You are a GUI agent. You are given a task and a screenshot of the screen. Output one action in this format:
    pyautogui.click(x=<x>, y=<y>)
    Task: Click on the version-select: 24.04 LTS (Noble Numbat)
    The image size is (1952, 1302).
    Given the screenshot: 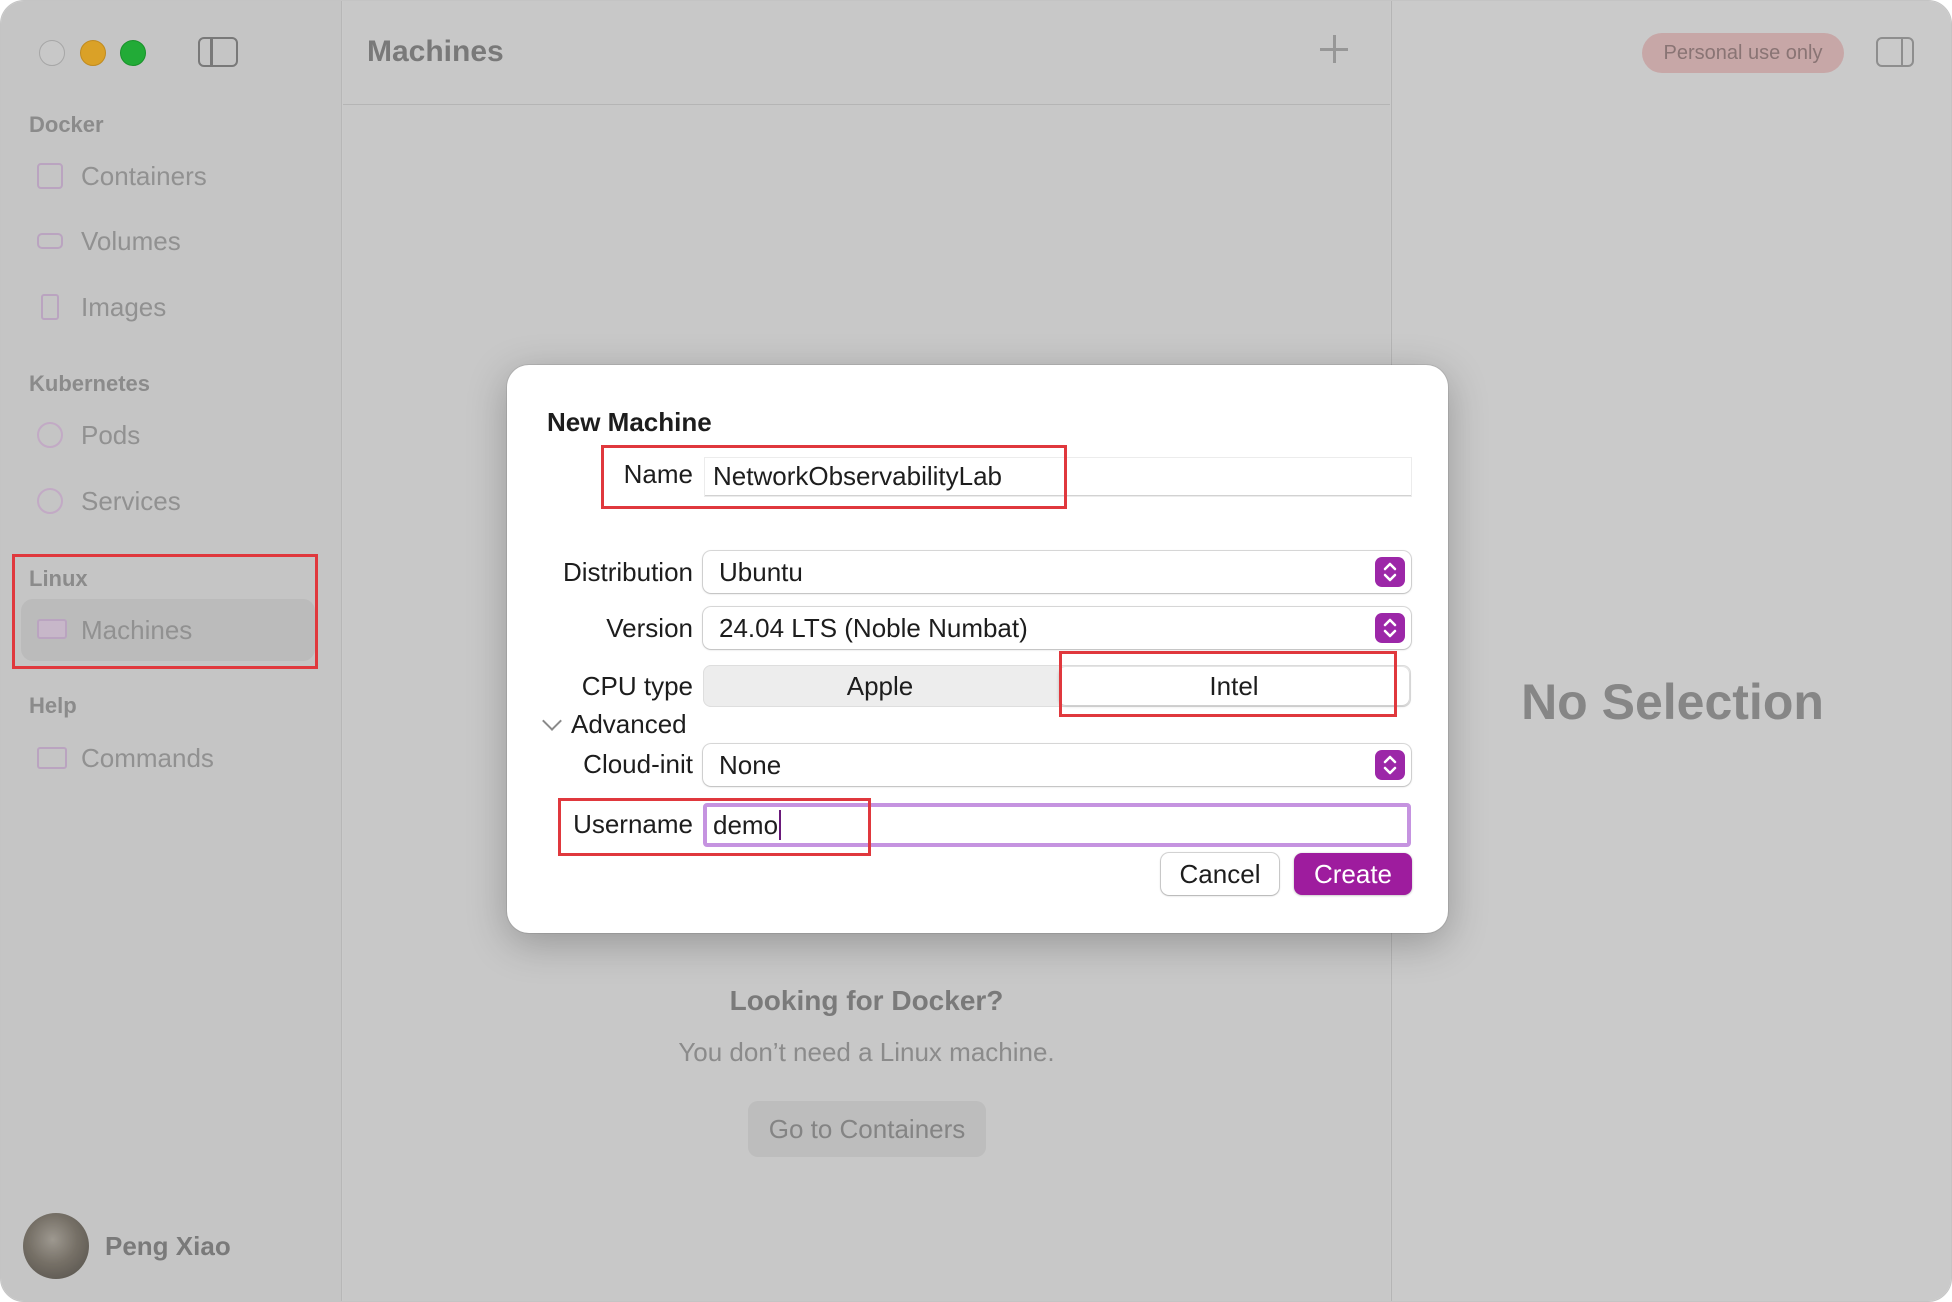 What is the action you would take?
    pyautogui.click(x=1057, y=628)
    